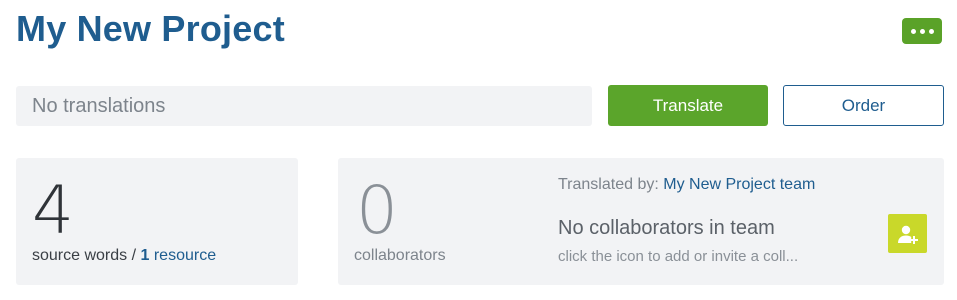  Describe the element at coordinates (157, 221) in the screenshot. I see `source-words-card: 4 source words / 1 resource` at that location.